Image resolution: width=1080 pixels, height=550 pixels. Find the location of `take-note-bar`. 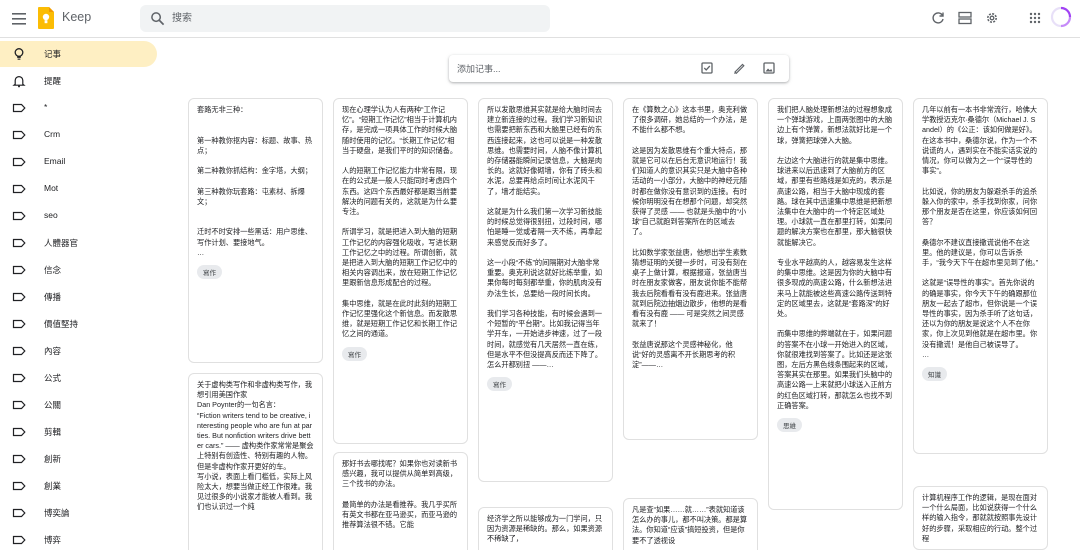

take-note-bar is located at coordinates (619, 68).